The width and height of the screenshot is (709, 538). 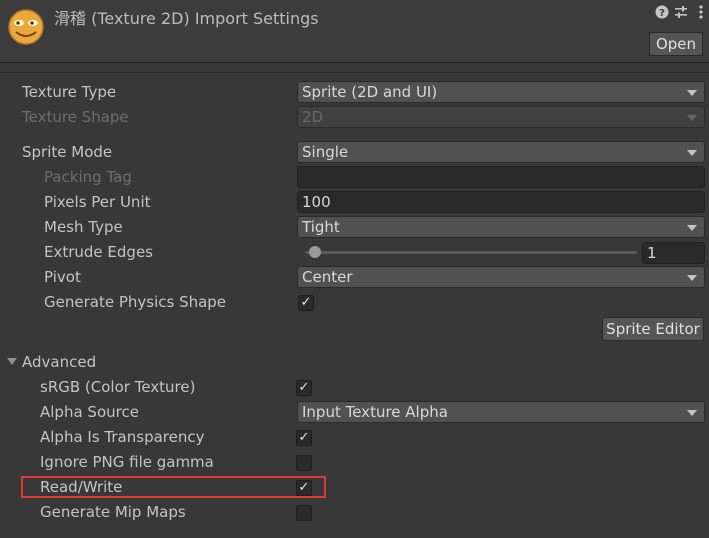 What do you see at coordinates (354, 62) in the screenshot?
I see `header-divider` at bounding box center [354, 62].